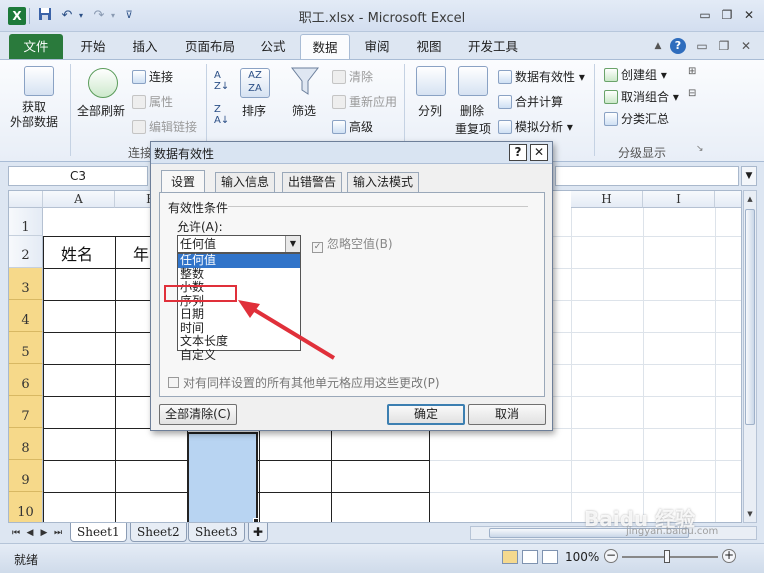 The width and height of the screenshot is (764, 573). What do you see at coordinates (44, 533) in the screenshot?
I see `next-sheet-icon: ▶` at bounding box center [44, 533].